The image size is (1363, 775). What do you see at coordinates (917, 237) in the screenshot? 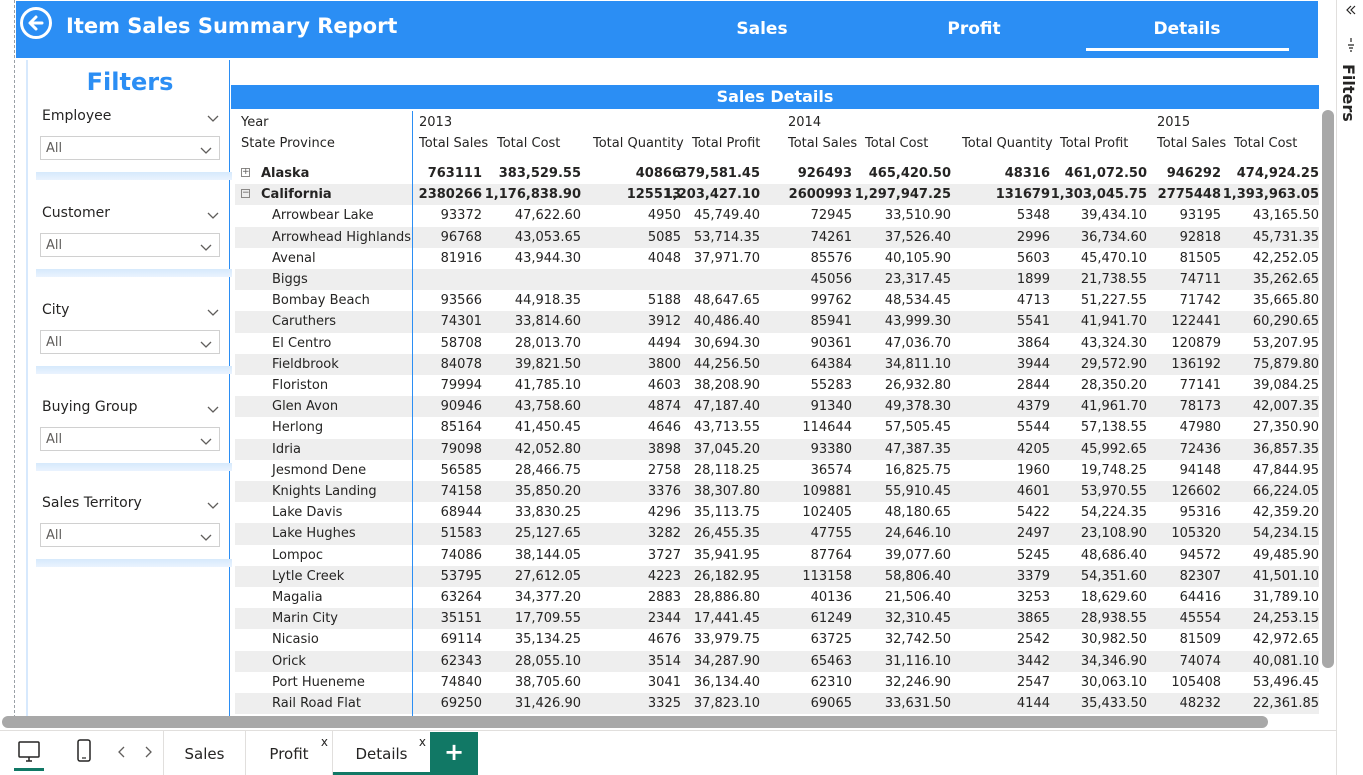
I see `table-cell: 37,526.40` at bounding box center [917, 237].